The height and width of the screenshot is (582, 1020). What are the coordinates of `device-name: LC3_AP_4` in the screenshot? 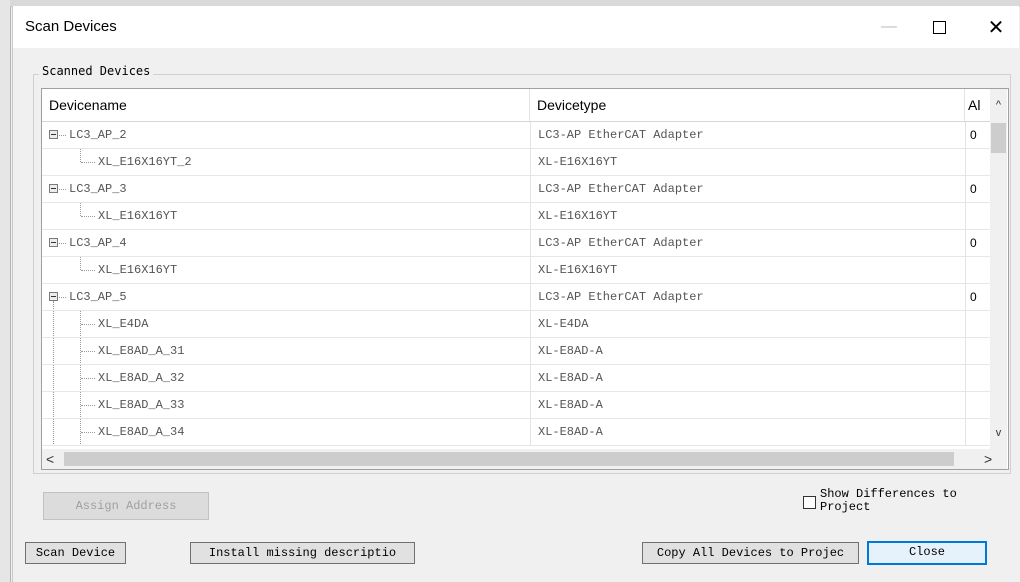 It's located at (98, 243).